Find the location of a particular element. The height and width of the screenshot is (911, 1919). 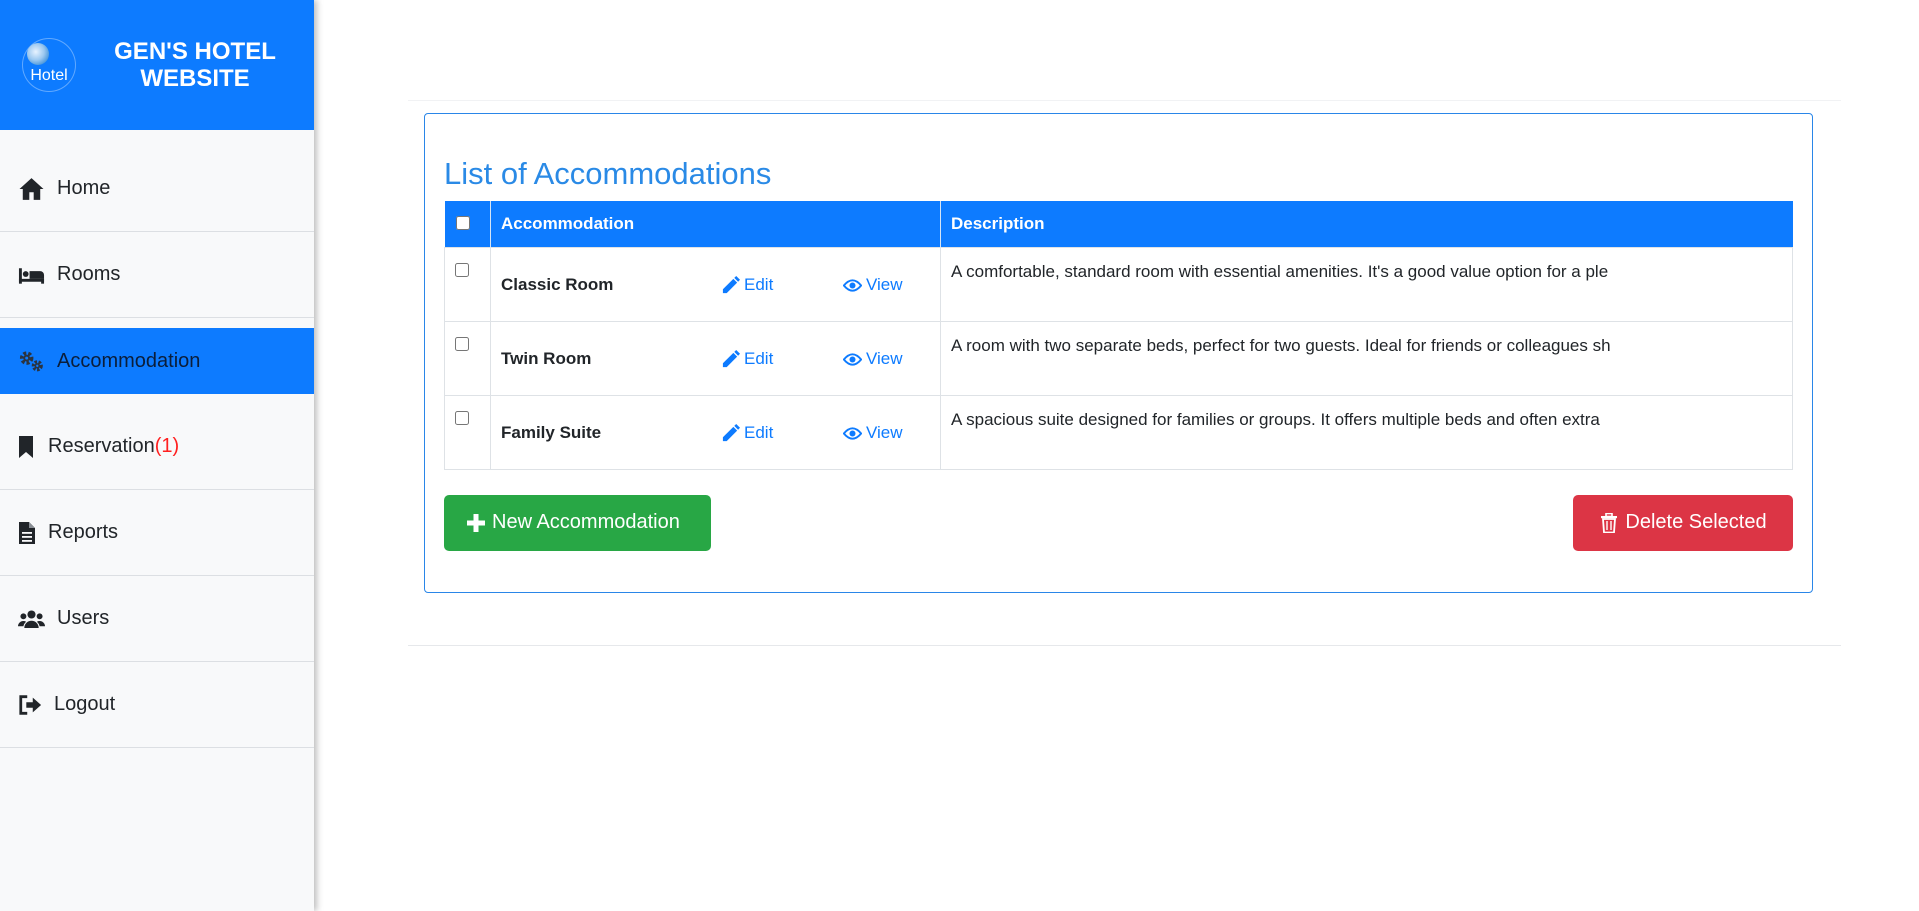

sidebar-item-accommodation: Accommodation is located at coordinates (157, 361).